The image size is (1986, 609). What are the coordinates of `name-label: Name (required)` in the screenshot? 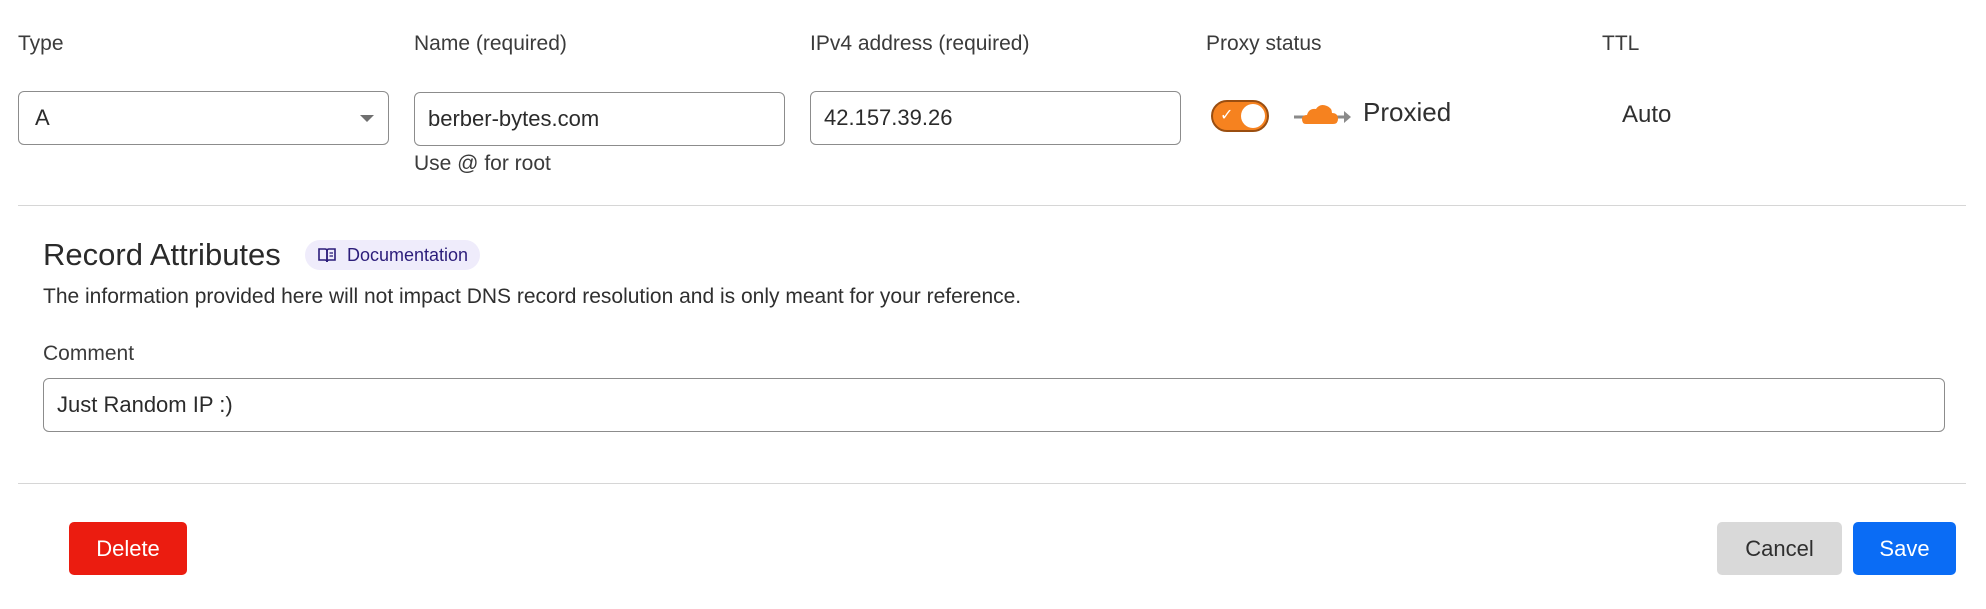 It's located at (490, 43).